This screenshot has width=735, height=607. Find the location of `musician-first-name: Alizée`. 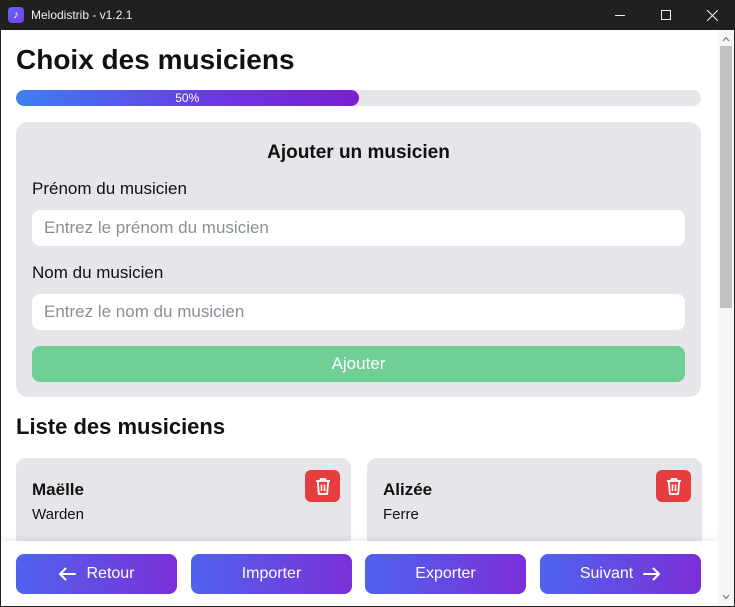

musician-first-name: Alizée is located at coordinates (408, 489).